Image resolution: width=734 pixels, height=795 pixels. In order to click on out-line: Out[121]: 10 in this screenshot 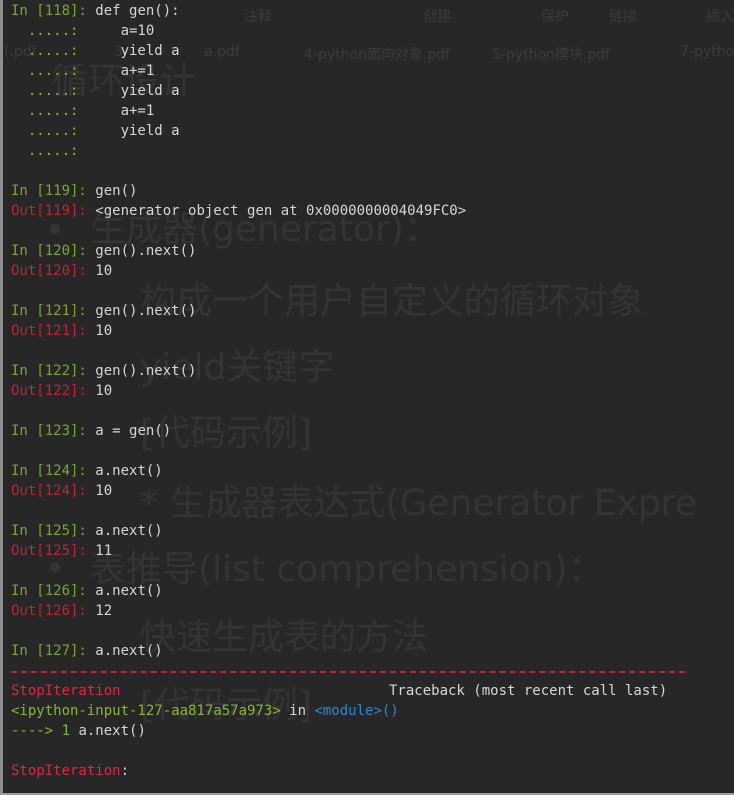, I will do `click(371, 331)`.